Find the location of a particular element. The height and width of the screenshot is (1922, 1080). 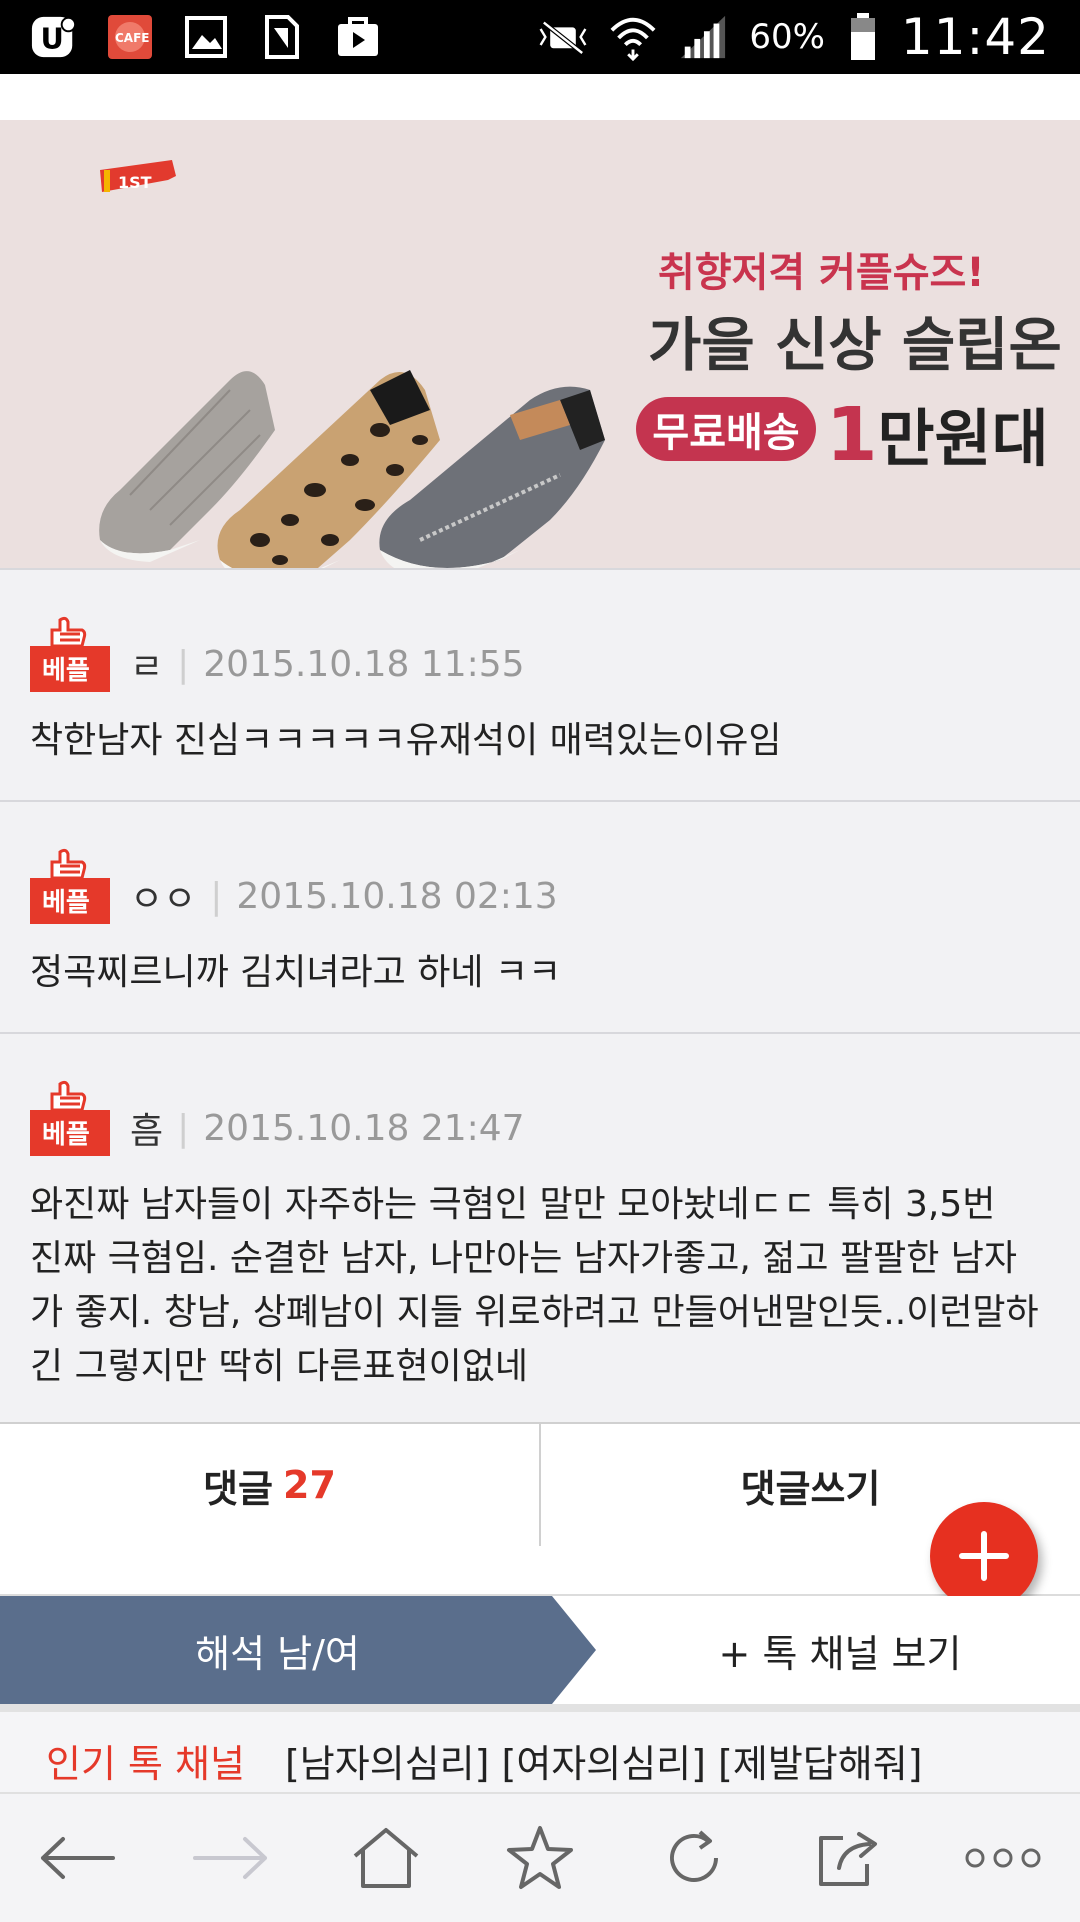

plus-icon is located at coordinates (984, 1556).